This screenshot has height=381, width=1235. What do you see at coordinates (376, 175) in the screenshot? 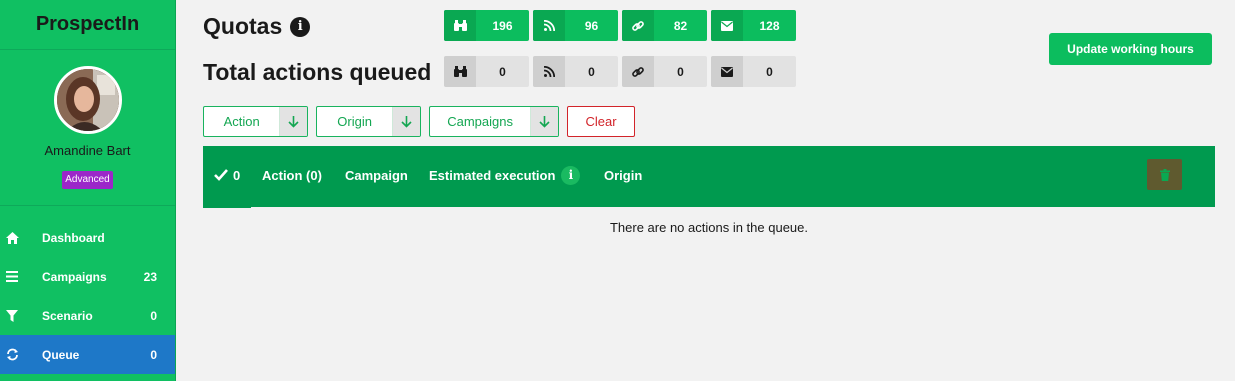
I see `column-campaign: Campaign` at bounding box center [376, 175].